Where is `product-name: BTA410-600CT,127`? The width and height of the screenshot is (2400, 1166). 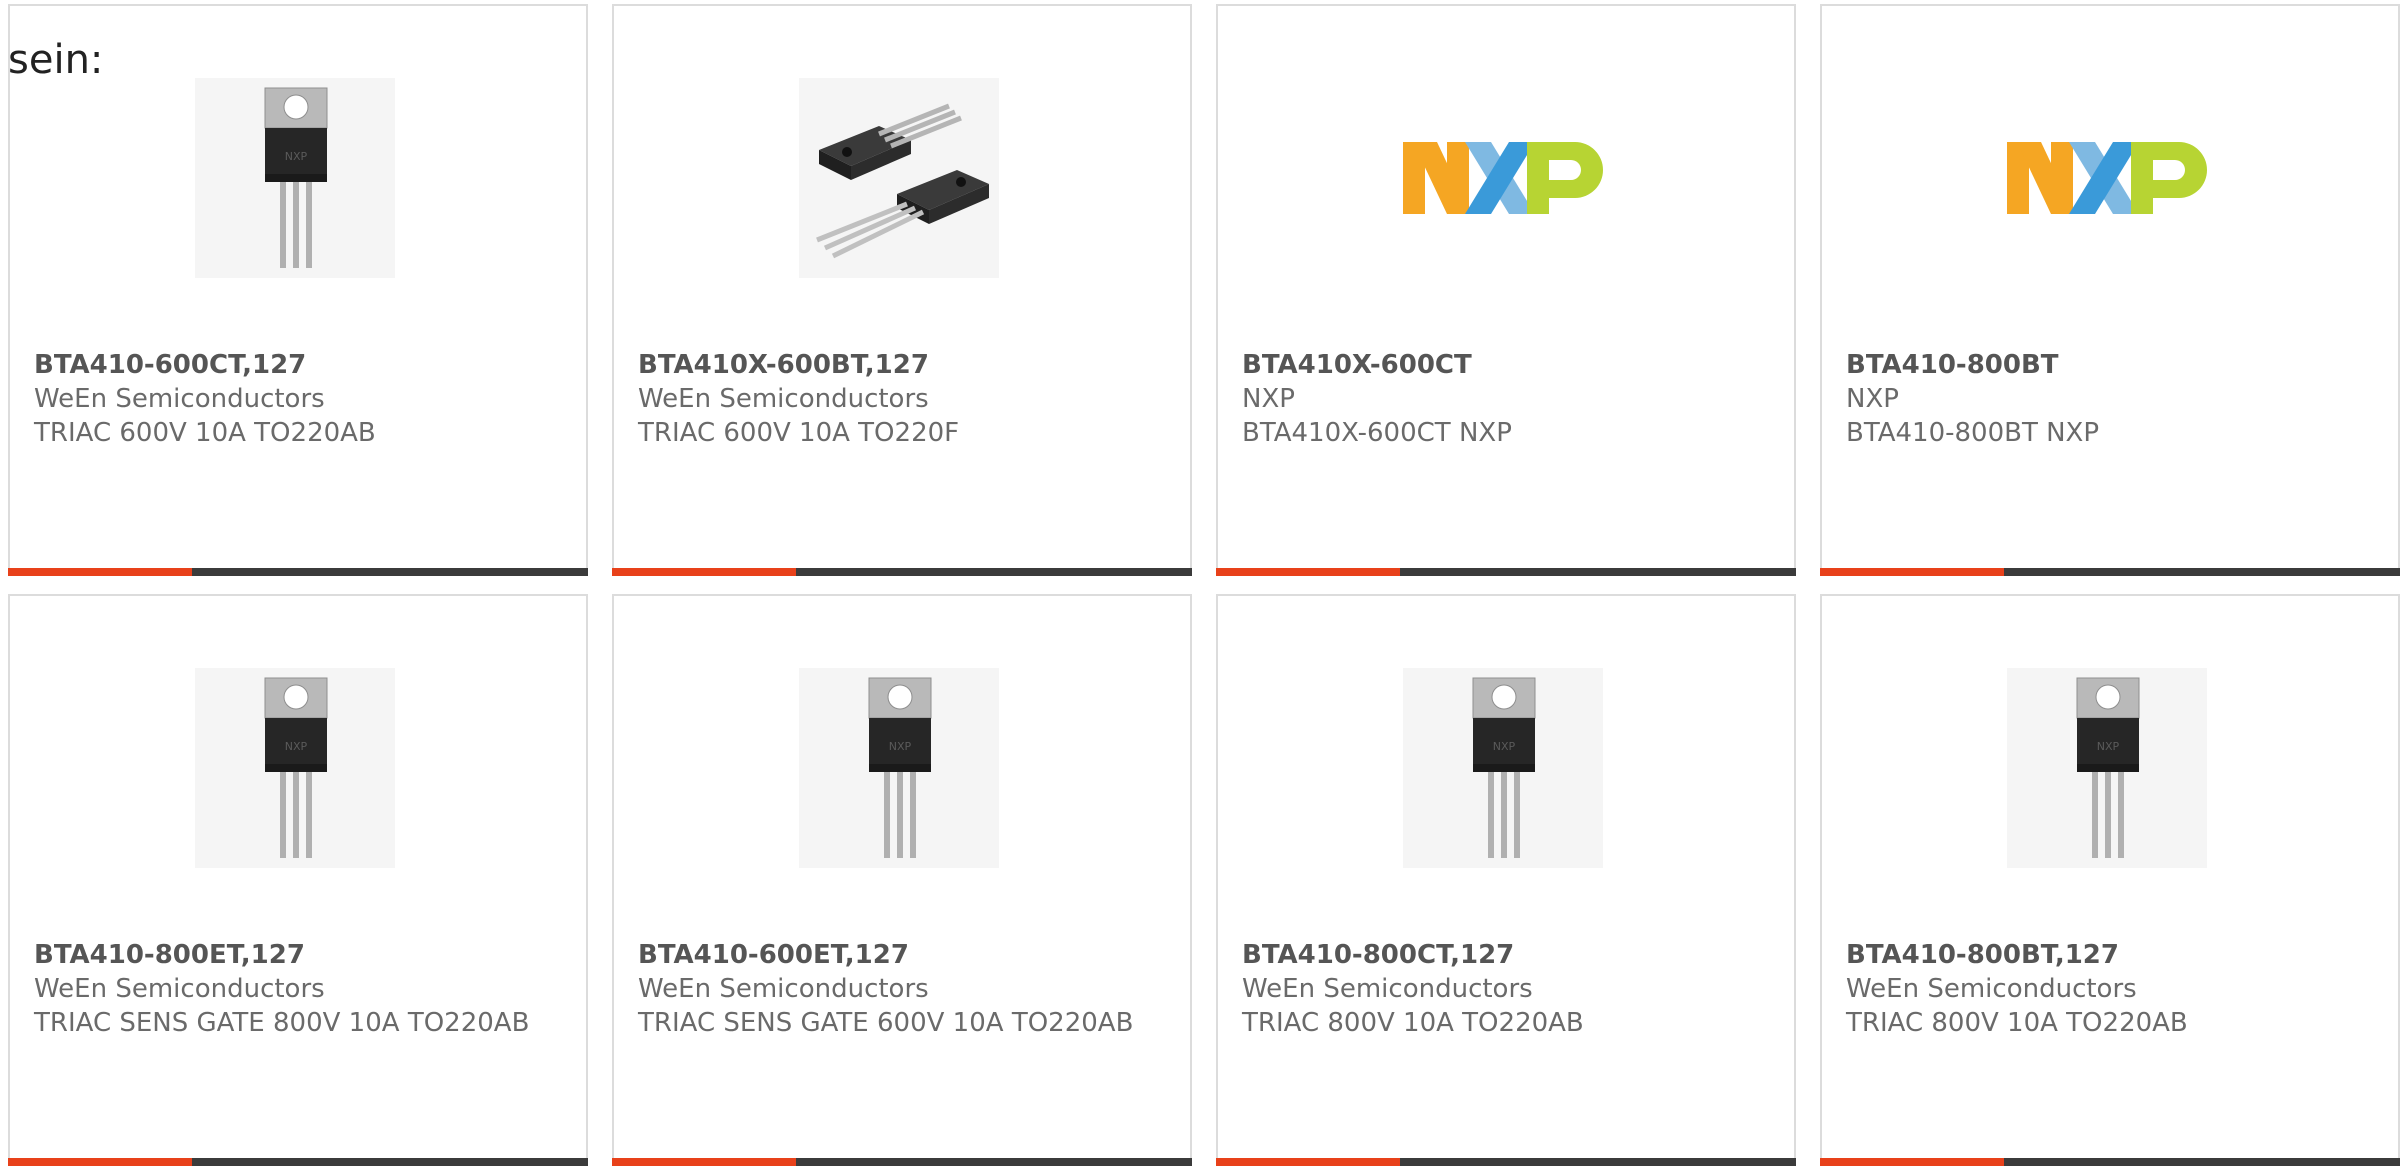 product-name: BTA410-600CT,127 is located at coordinates (301, 365).